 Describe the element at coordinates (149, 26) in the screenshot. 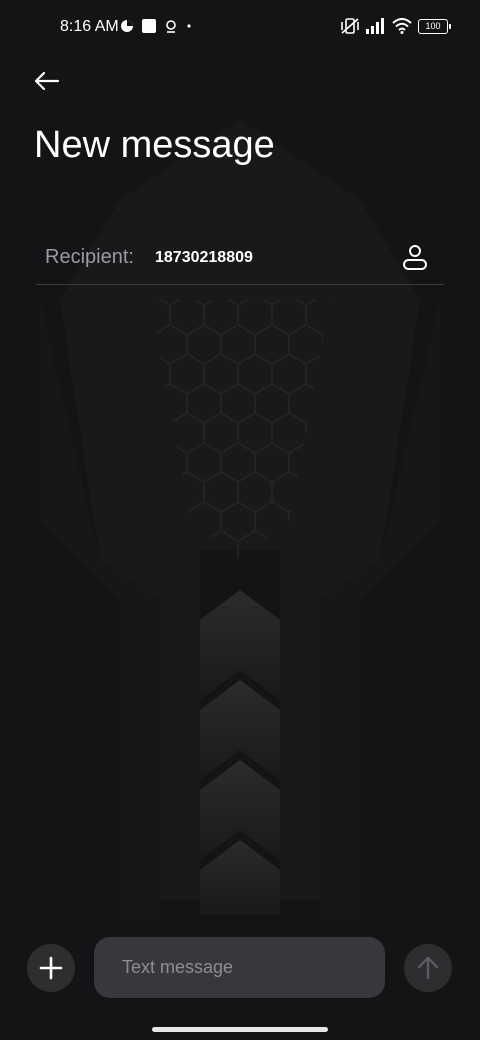

I see `square-notification-icon` at that location.